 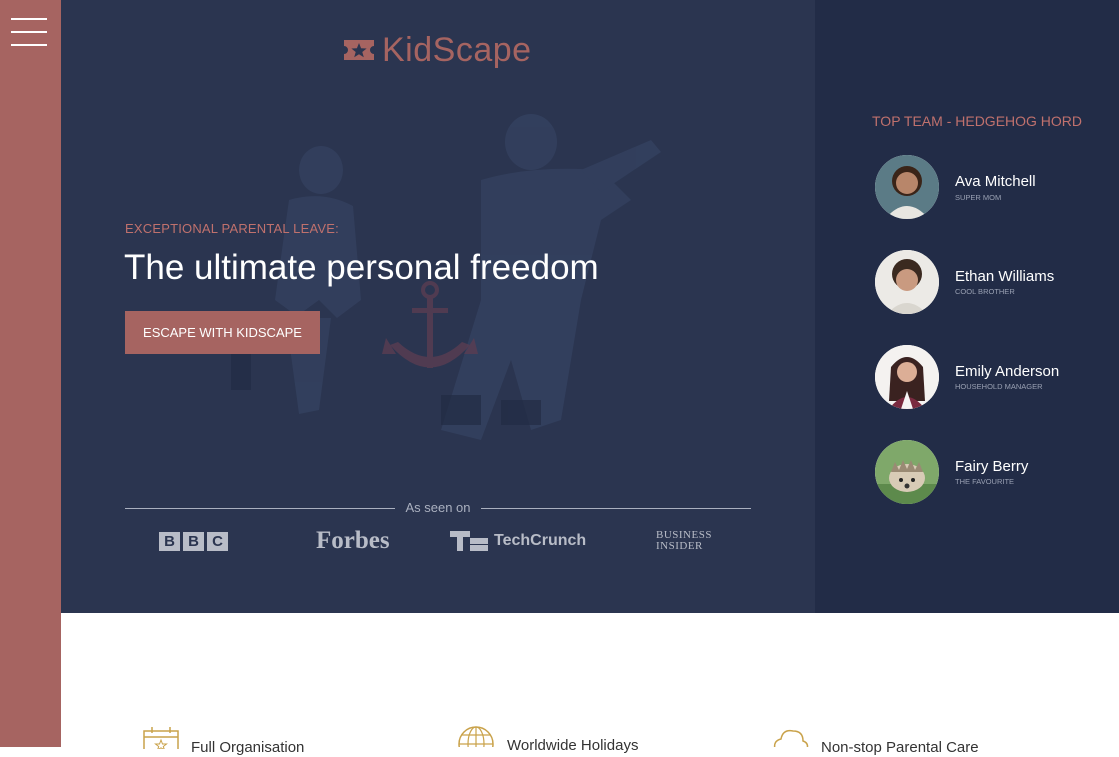 I want to click on techcrunch-logo: TechCrunch, so click(x=518, y=541).